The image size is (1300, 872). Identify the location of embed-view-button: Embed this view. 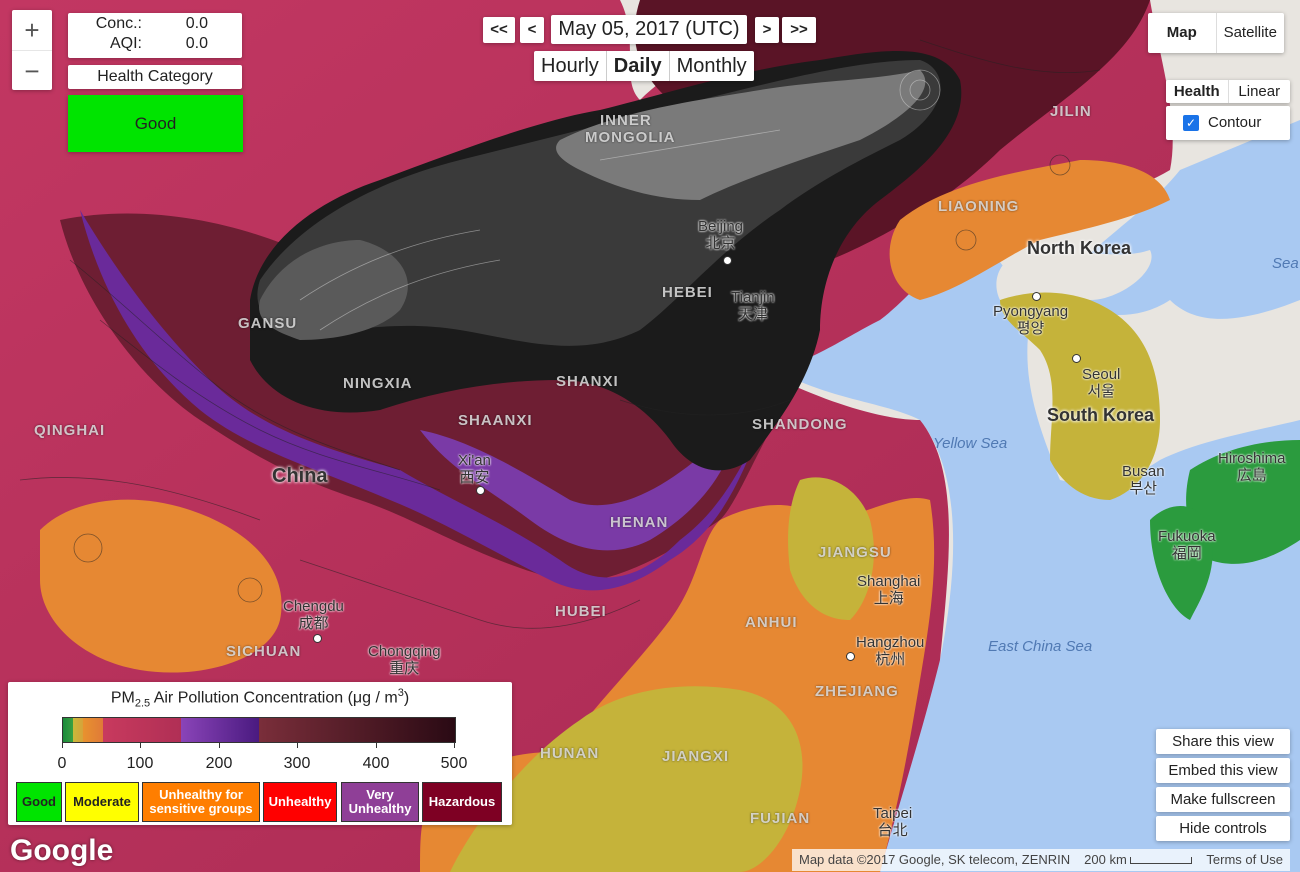
(1223, 770).